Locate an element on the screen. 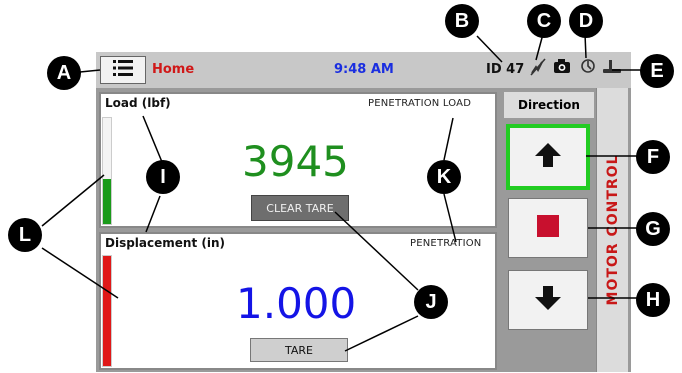  callout-d: D is located at coordinates (586, 21).